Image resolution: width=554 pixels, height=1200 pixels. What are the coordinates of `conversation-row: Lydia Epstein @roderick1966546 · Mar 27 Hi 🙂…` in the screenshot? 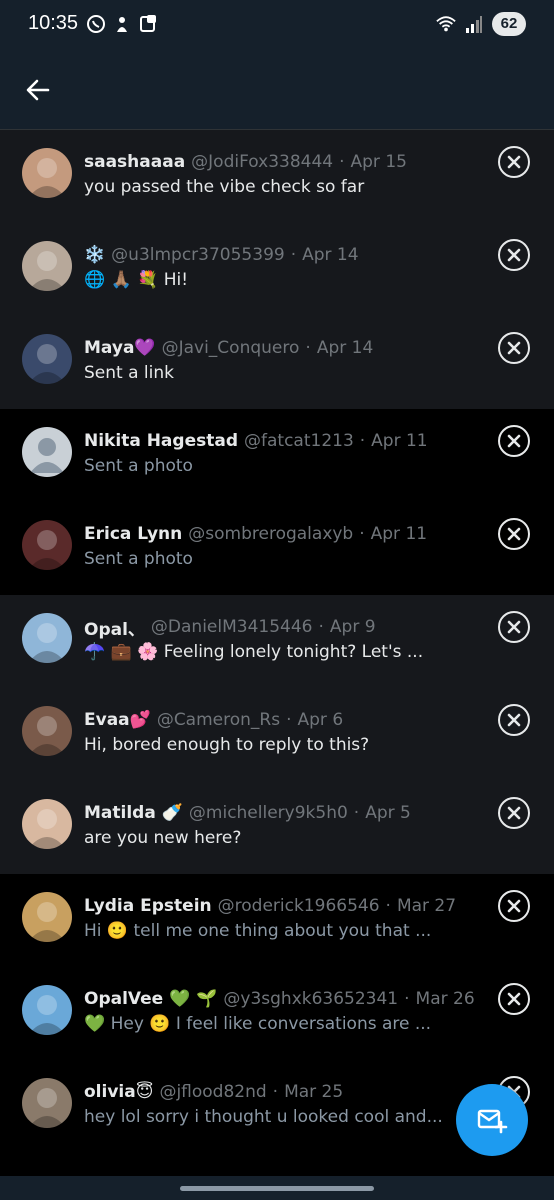 It's located at (277, 920).